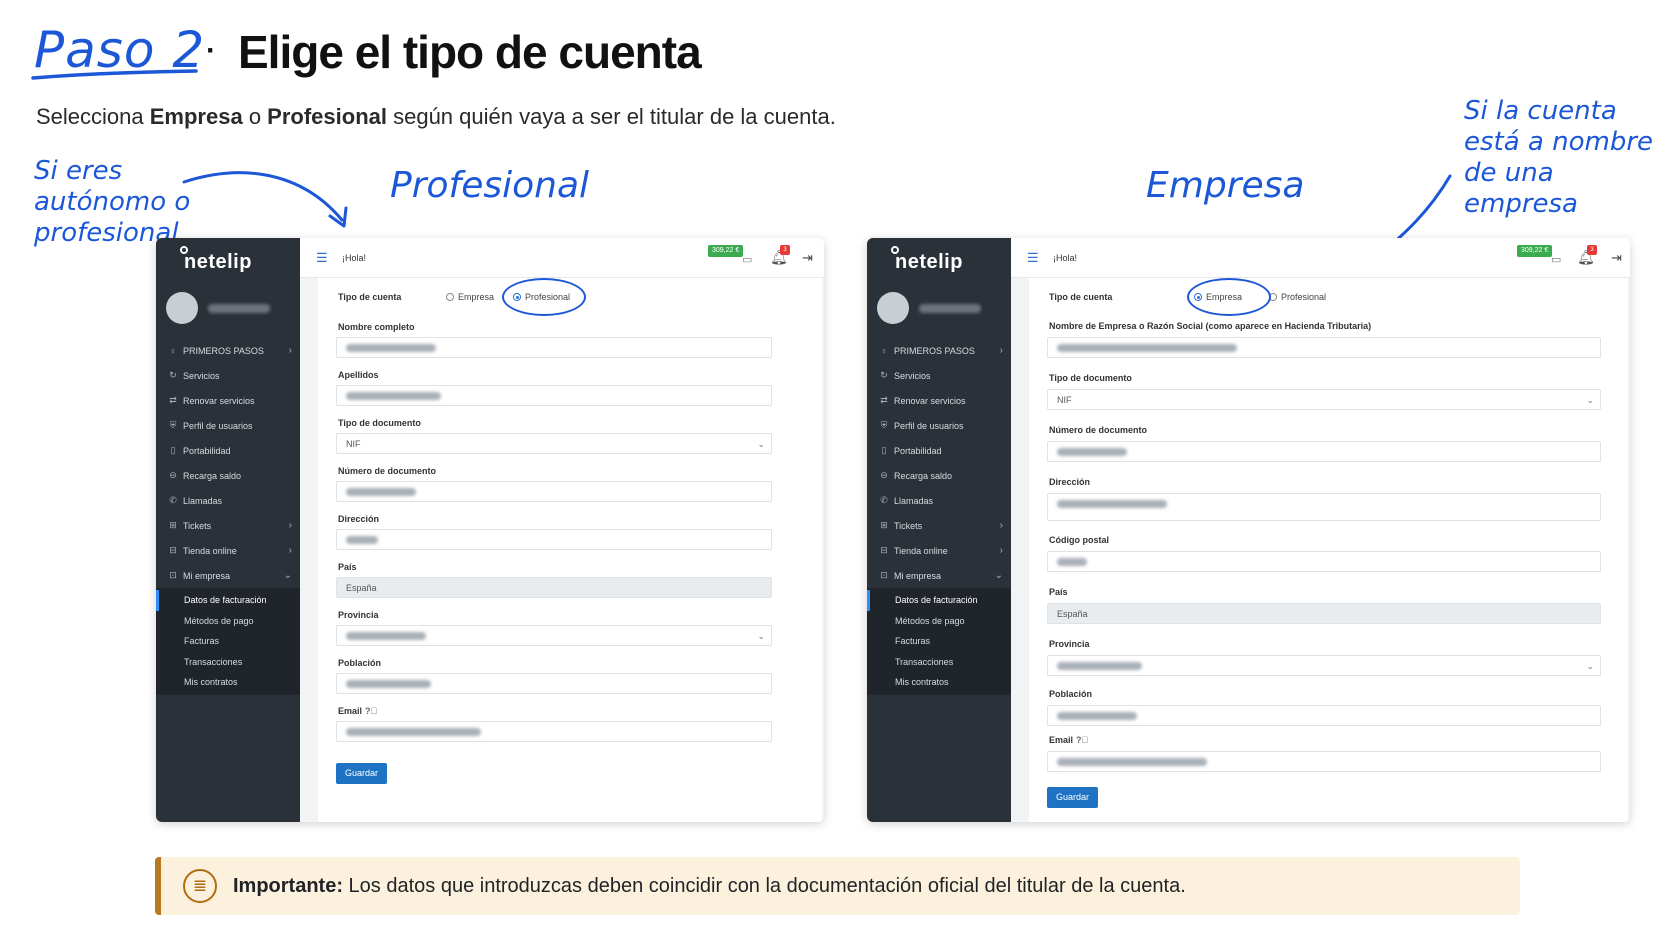  I want to click on label-pais: País, so click(347, 567).